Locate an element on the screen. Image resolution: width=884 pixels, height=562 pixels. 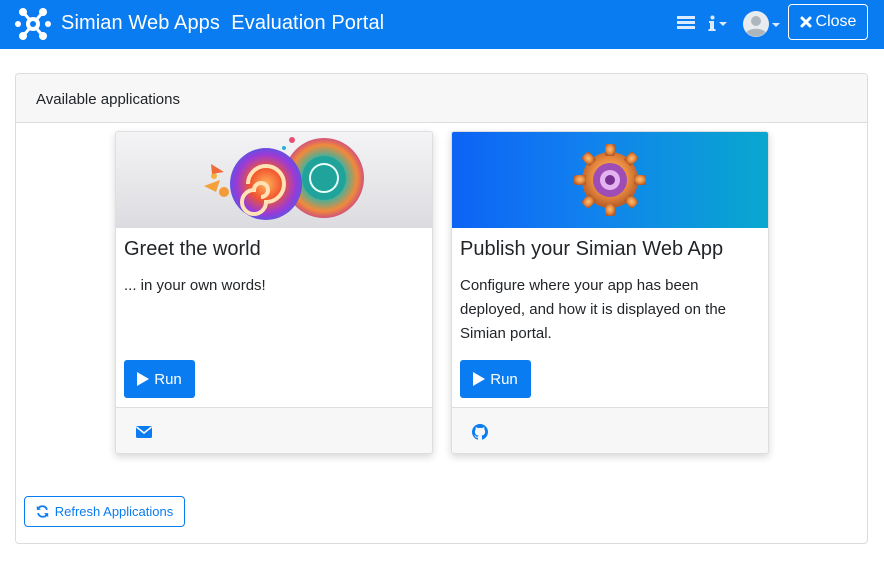
github-icon is located at coordinates (480, 432).